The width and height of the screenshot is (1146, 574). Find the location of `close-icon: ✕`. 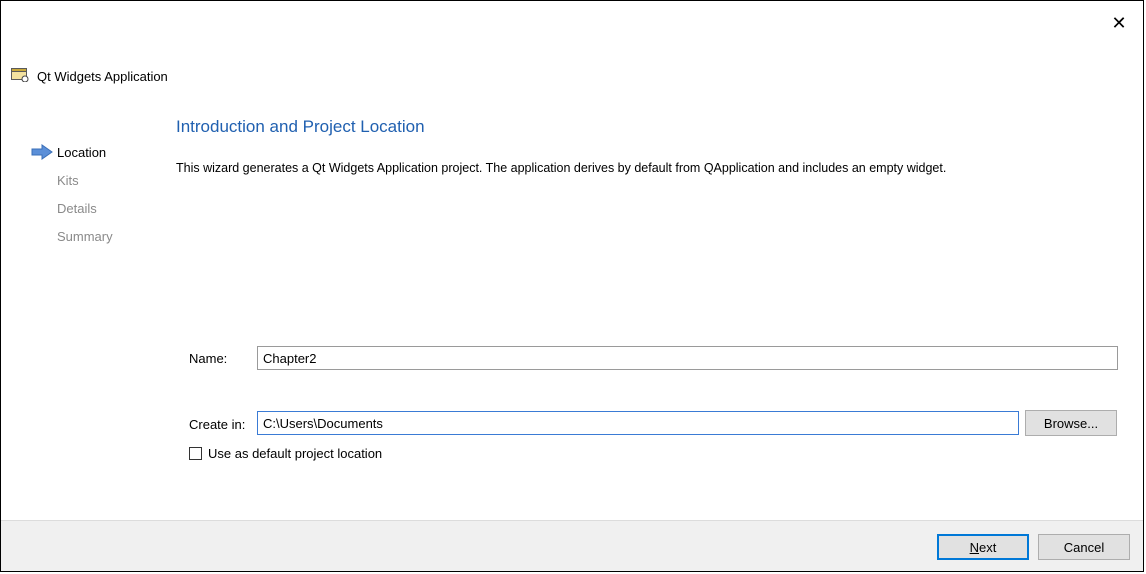

close-icon: ✕ is located at coordinates (1119, 23).